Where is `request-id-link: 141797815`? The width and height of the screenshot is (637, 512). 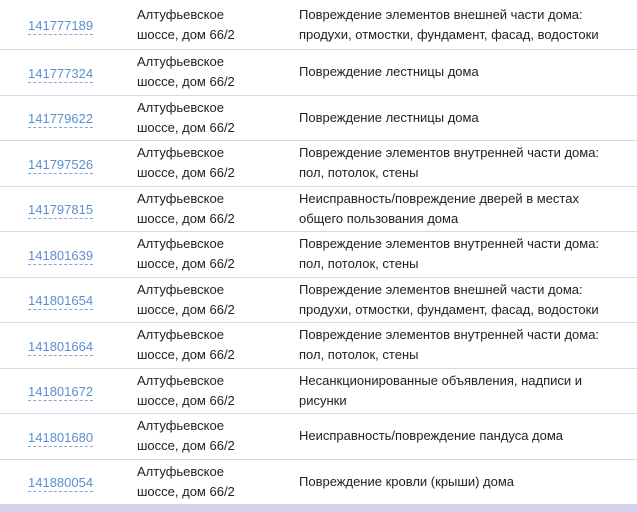
request-id-link: 141797815 is located at coordinates (61, 209).